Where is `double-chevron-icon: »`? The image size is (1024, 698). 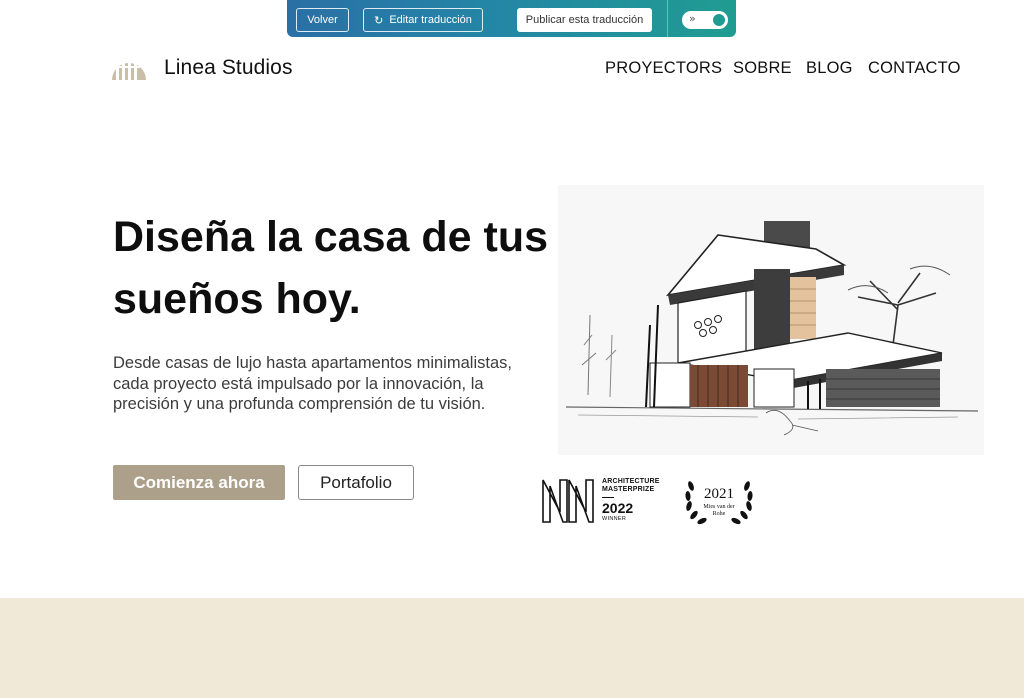
double-chevron-icon: » is located at coordinates (692, 18).